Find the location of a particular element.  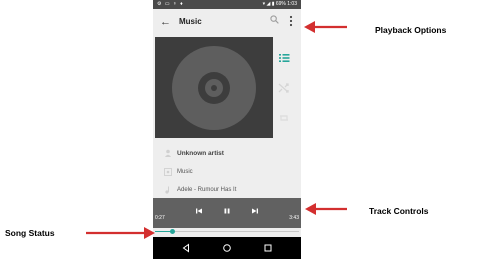

label-song-status: Song Status is located at coordinates (30, 233).